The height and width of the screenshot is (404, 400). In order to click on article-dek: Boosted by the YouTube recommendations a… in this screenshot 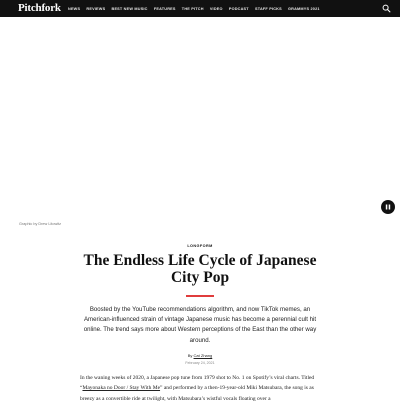, I will do `click(200, 325)`.